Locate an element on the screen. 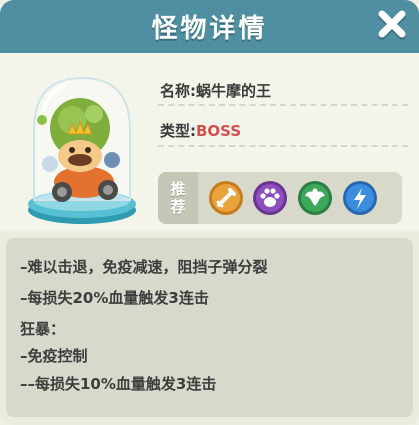 The image size is (419, 425). description-line: ––每损失10%血量触发3连击 is located at coordinates (118, 384).